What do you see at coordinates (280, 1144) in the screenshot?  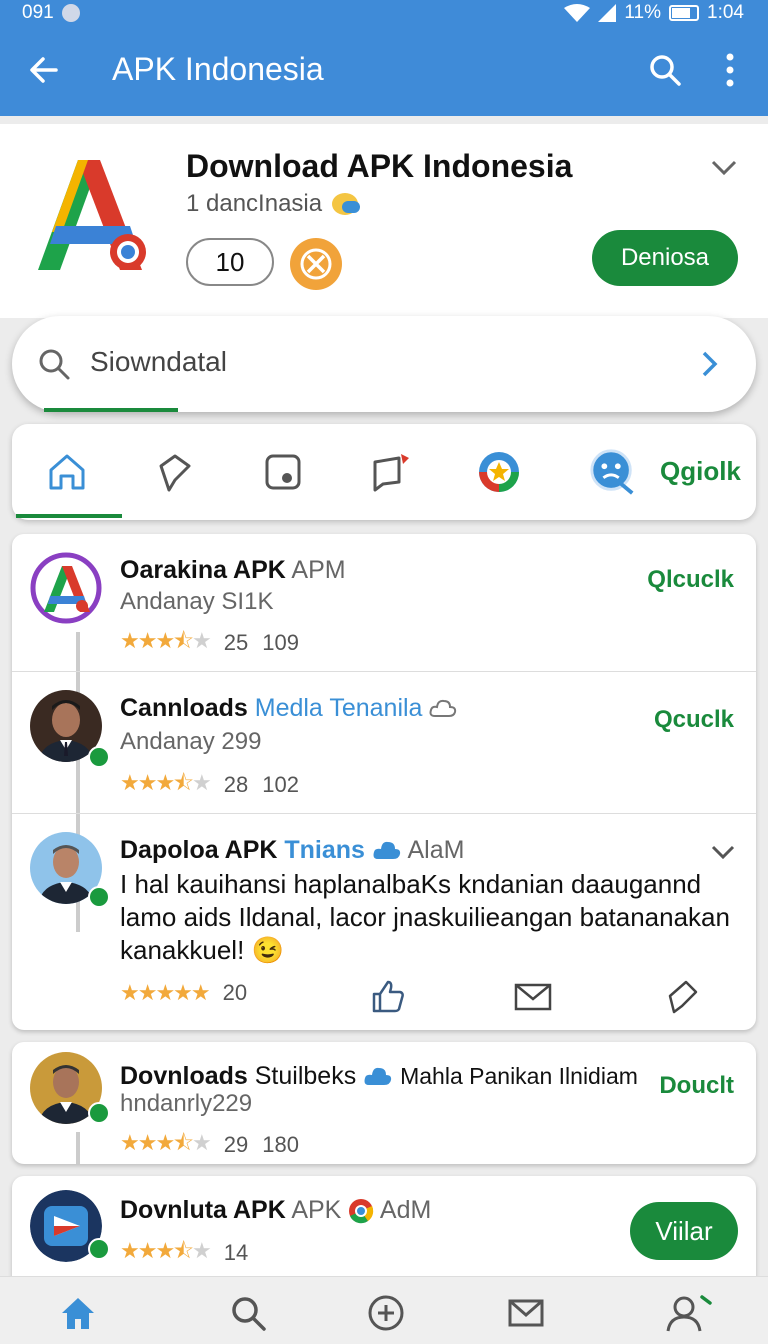 I see `rating-count: 180` at bounding box center [280, 1144].